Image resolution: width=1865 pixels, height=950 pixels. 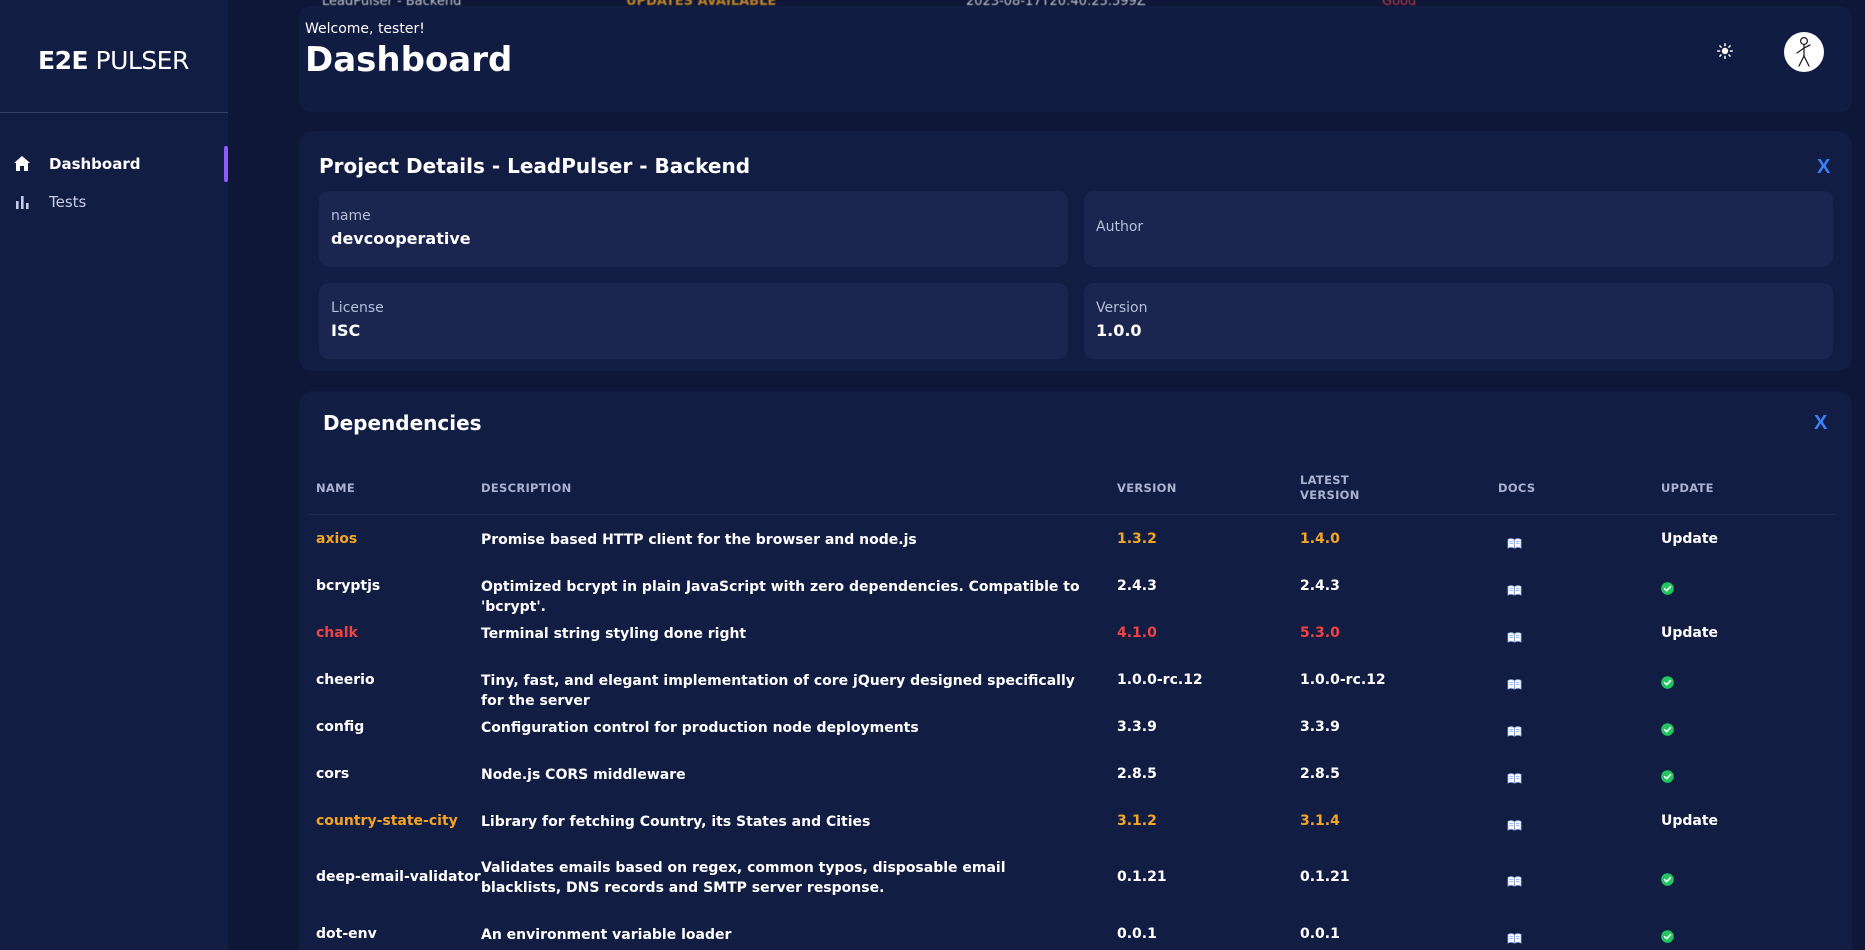 I want to click on sidebar: E2E PULSER Dashboard Tests, so click(x=114, y=475).